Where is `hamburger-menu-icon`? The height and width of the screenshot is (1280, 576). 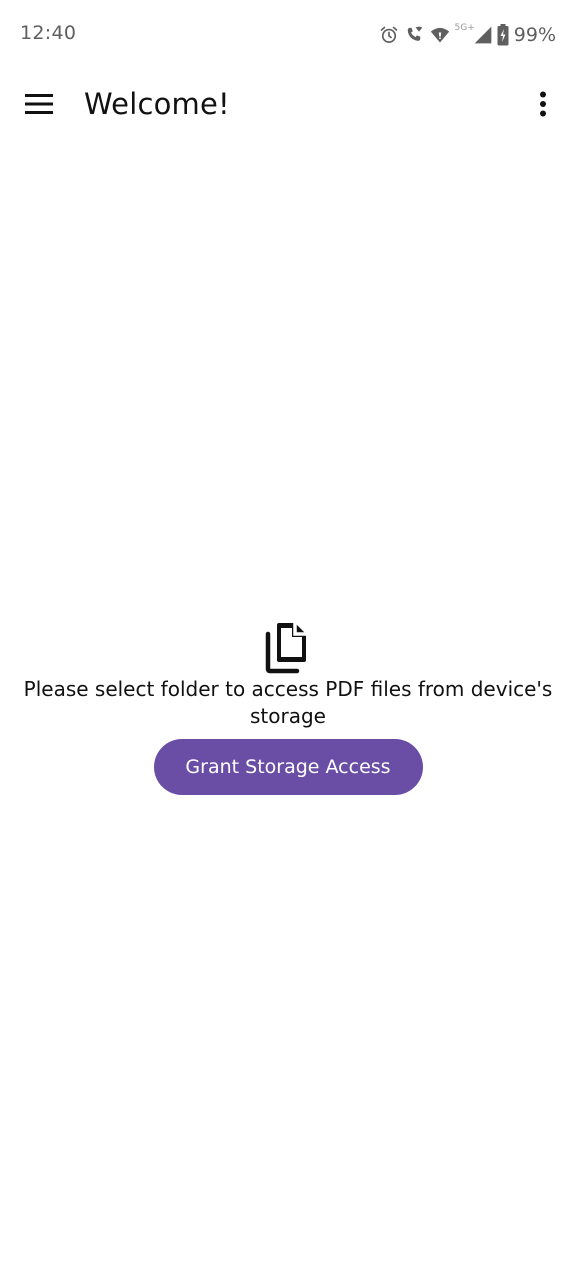 hamburger-menu-icon is located at coordinates (39, 106).